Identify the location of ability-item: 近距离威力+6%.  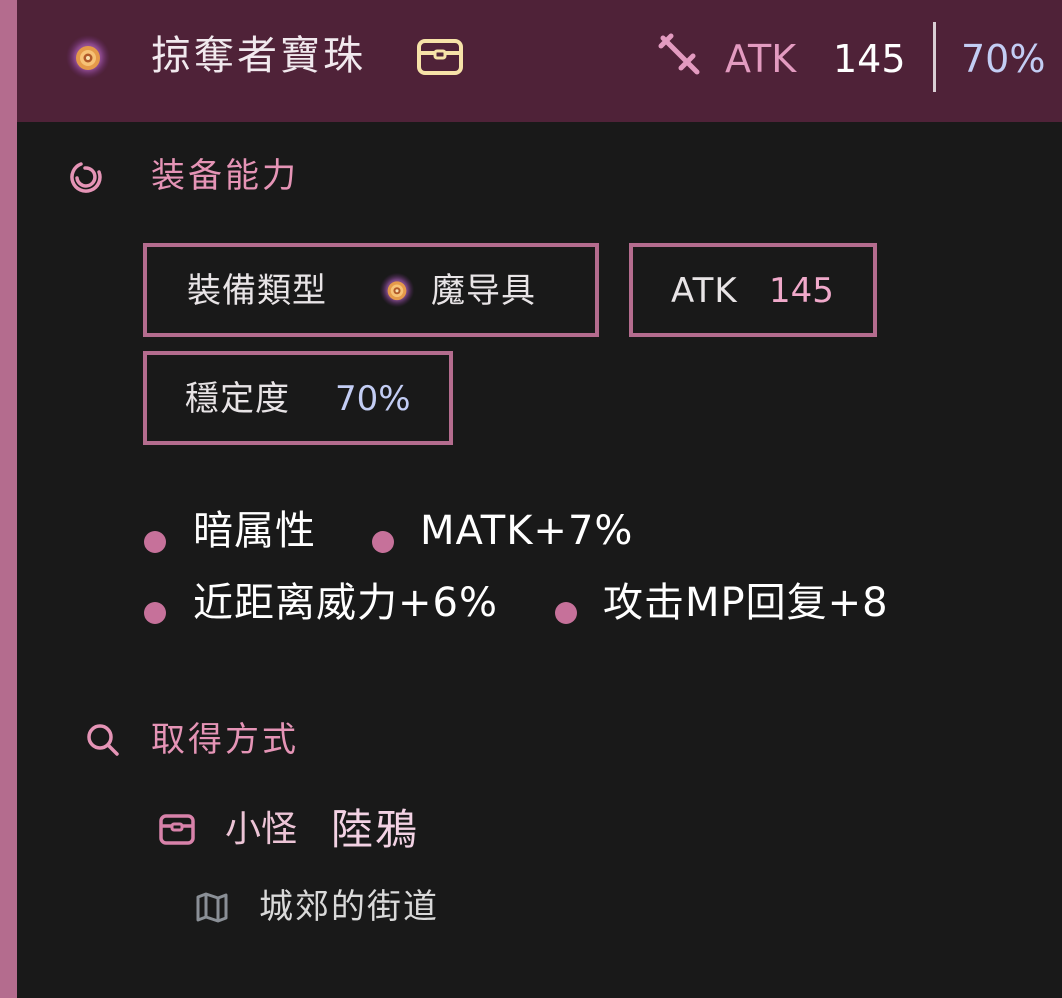
(345, 603).